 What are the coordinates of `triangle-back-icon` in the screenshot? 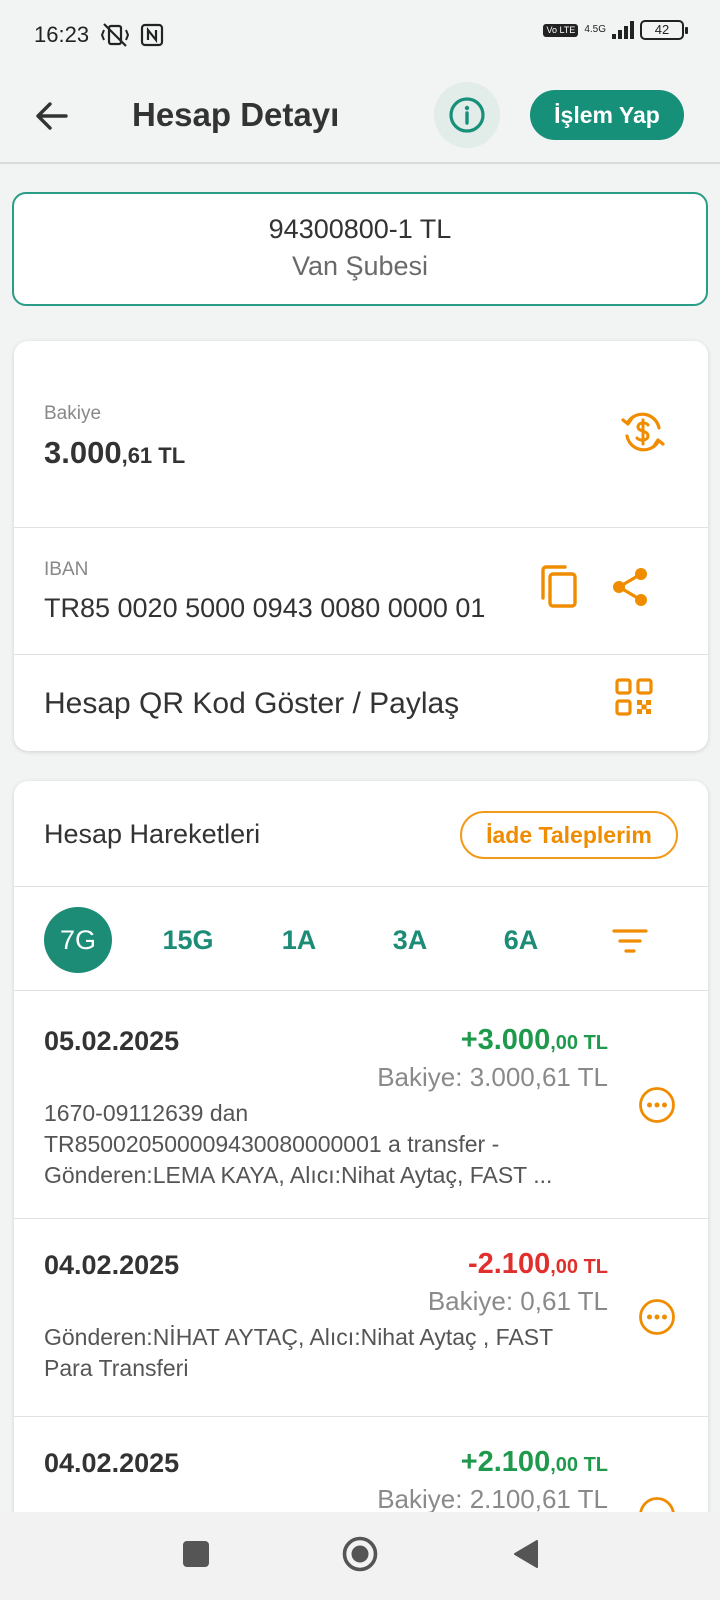 It's located at (526, 1554).